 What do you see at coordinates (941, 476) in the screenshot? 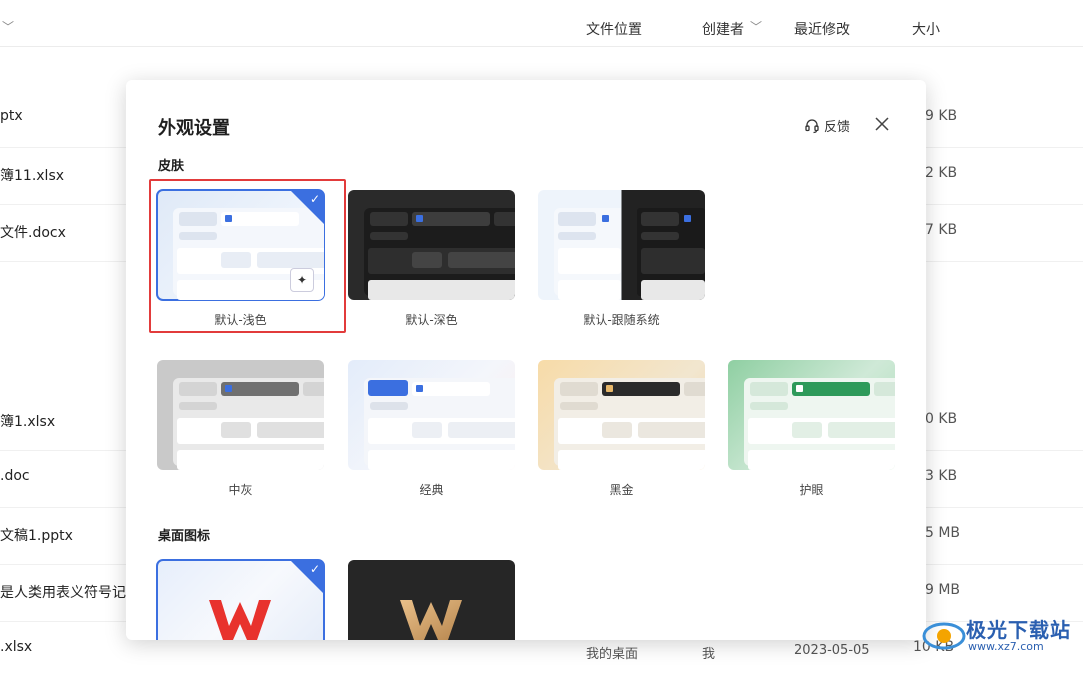
I see `file-size: 3 KB` at bounding box center [941, 476].